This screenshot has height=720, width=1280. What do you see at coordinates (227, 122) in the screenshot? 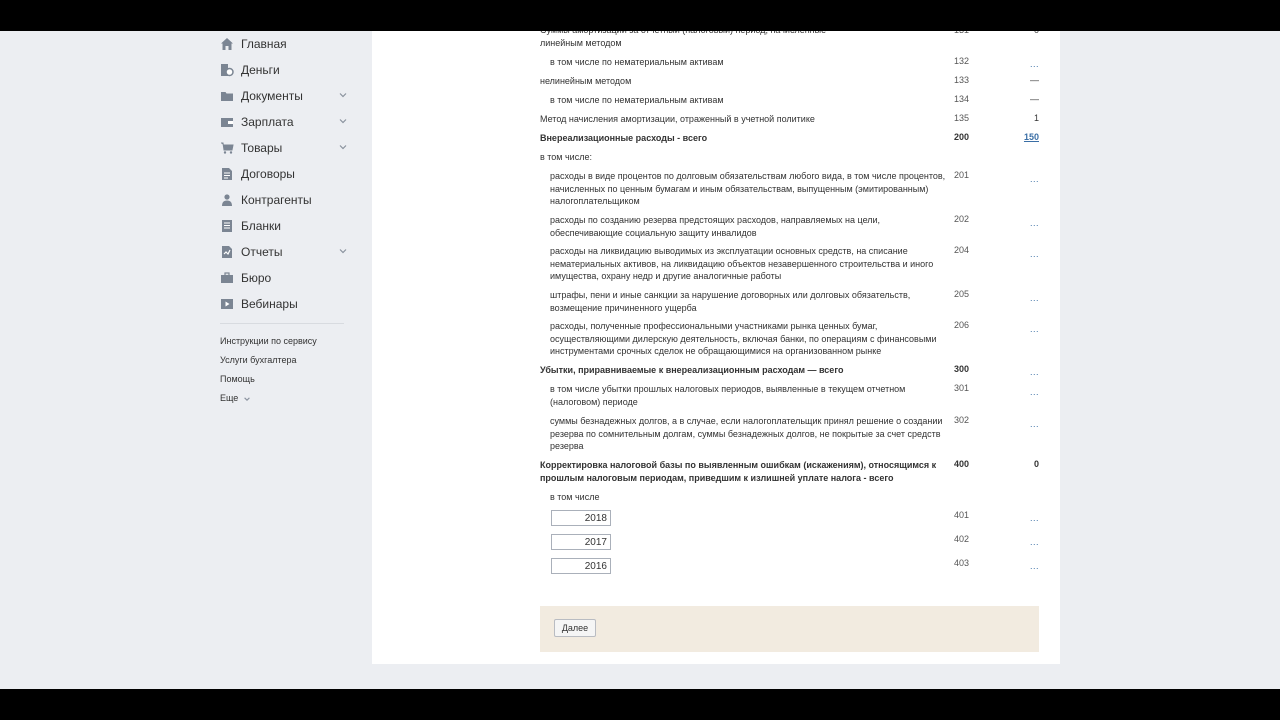
I see `wallet-icon` at bounding box center [227, 122].